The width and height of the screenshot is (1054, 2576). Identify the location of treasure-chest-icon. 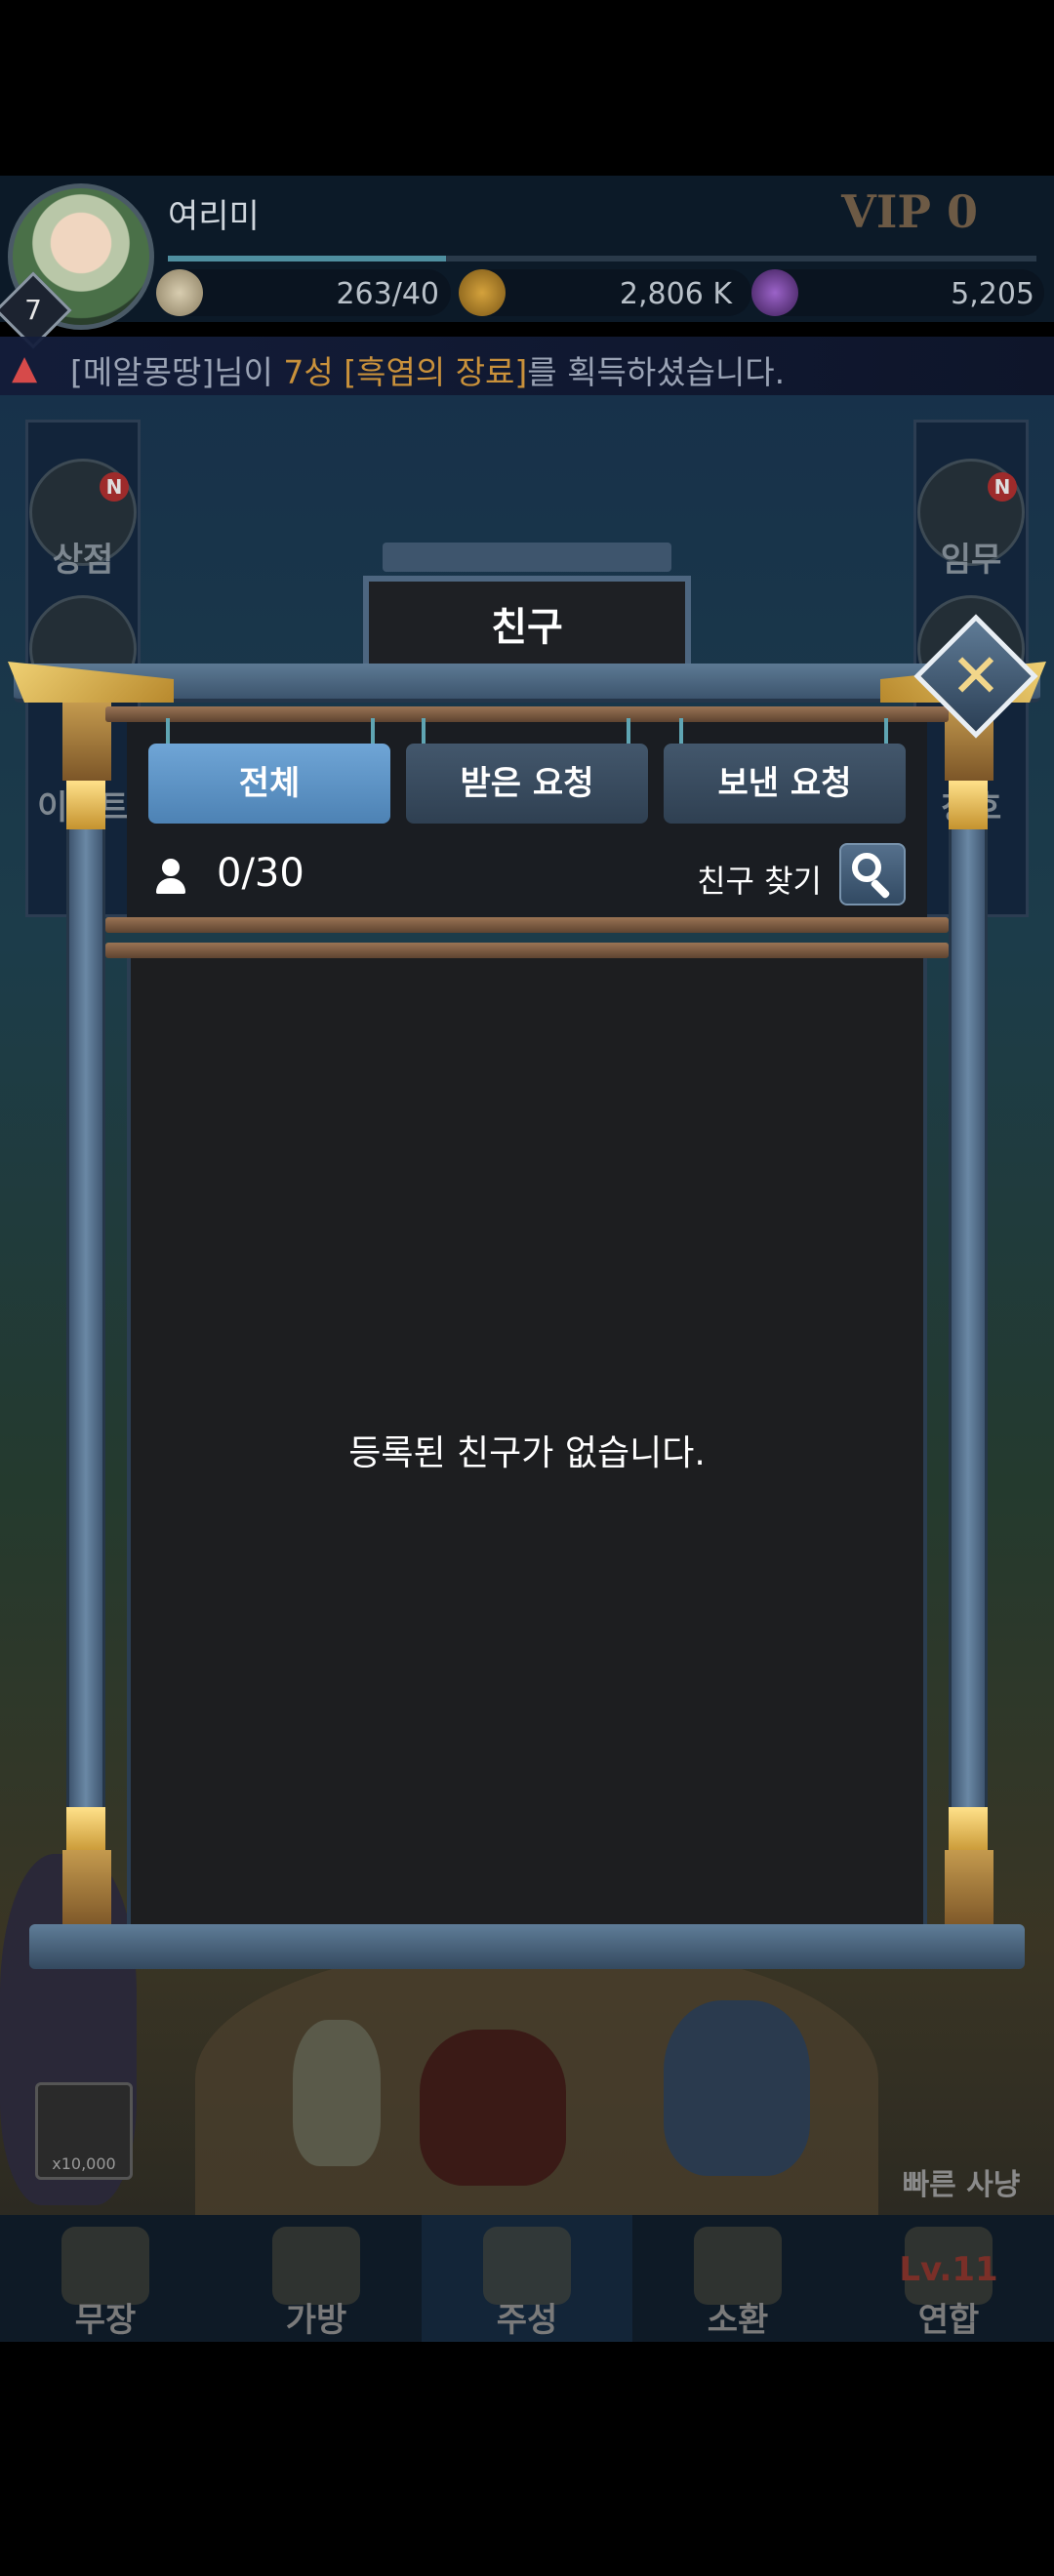
(961, 2117).